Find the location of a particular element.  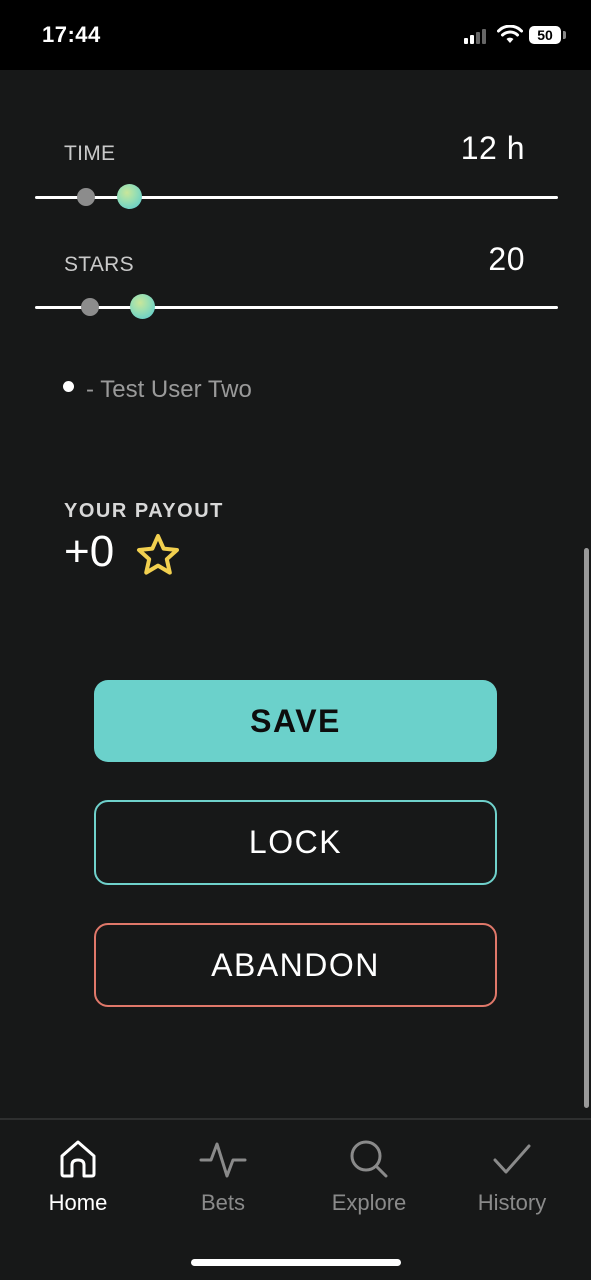

cellular-signal-icon is located at coordinates (477, 36).